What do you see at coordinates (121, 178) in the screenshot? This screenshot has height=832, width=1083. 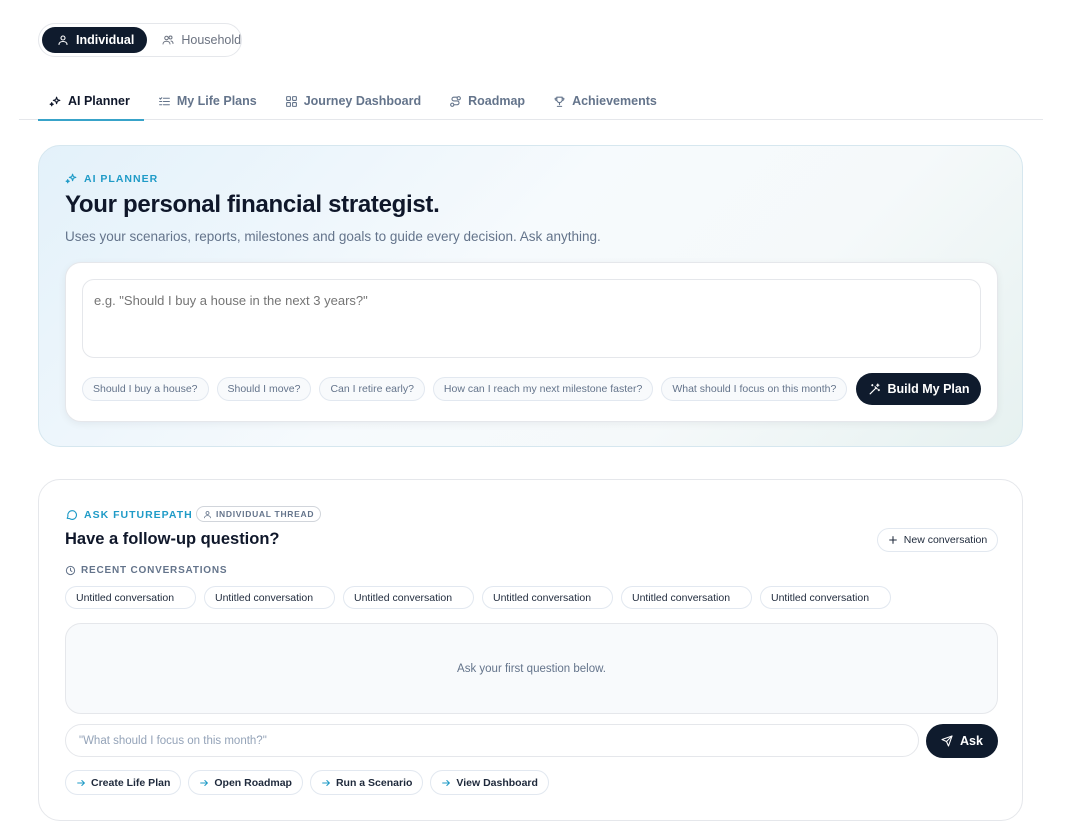 I see `planner-eyebrow-text: AI PLANNER` at bounding box center [121, 178].